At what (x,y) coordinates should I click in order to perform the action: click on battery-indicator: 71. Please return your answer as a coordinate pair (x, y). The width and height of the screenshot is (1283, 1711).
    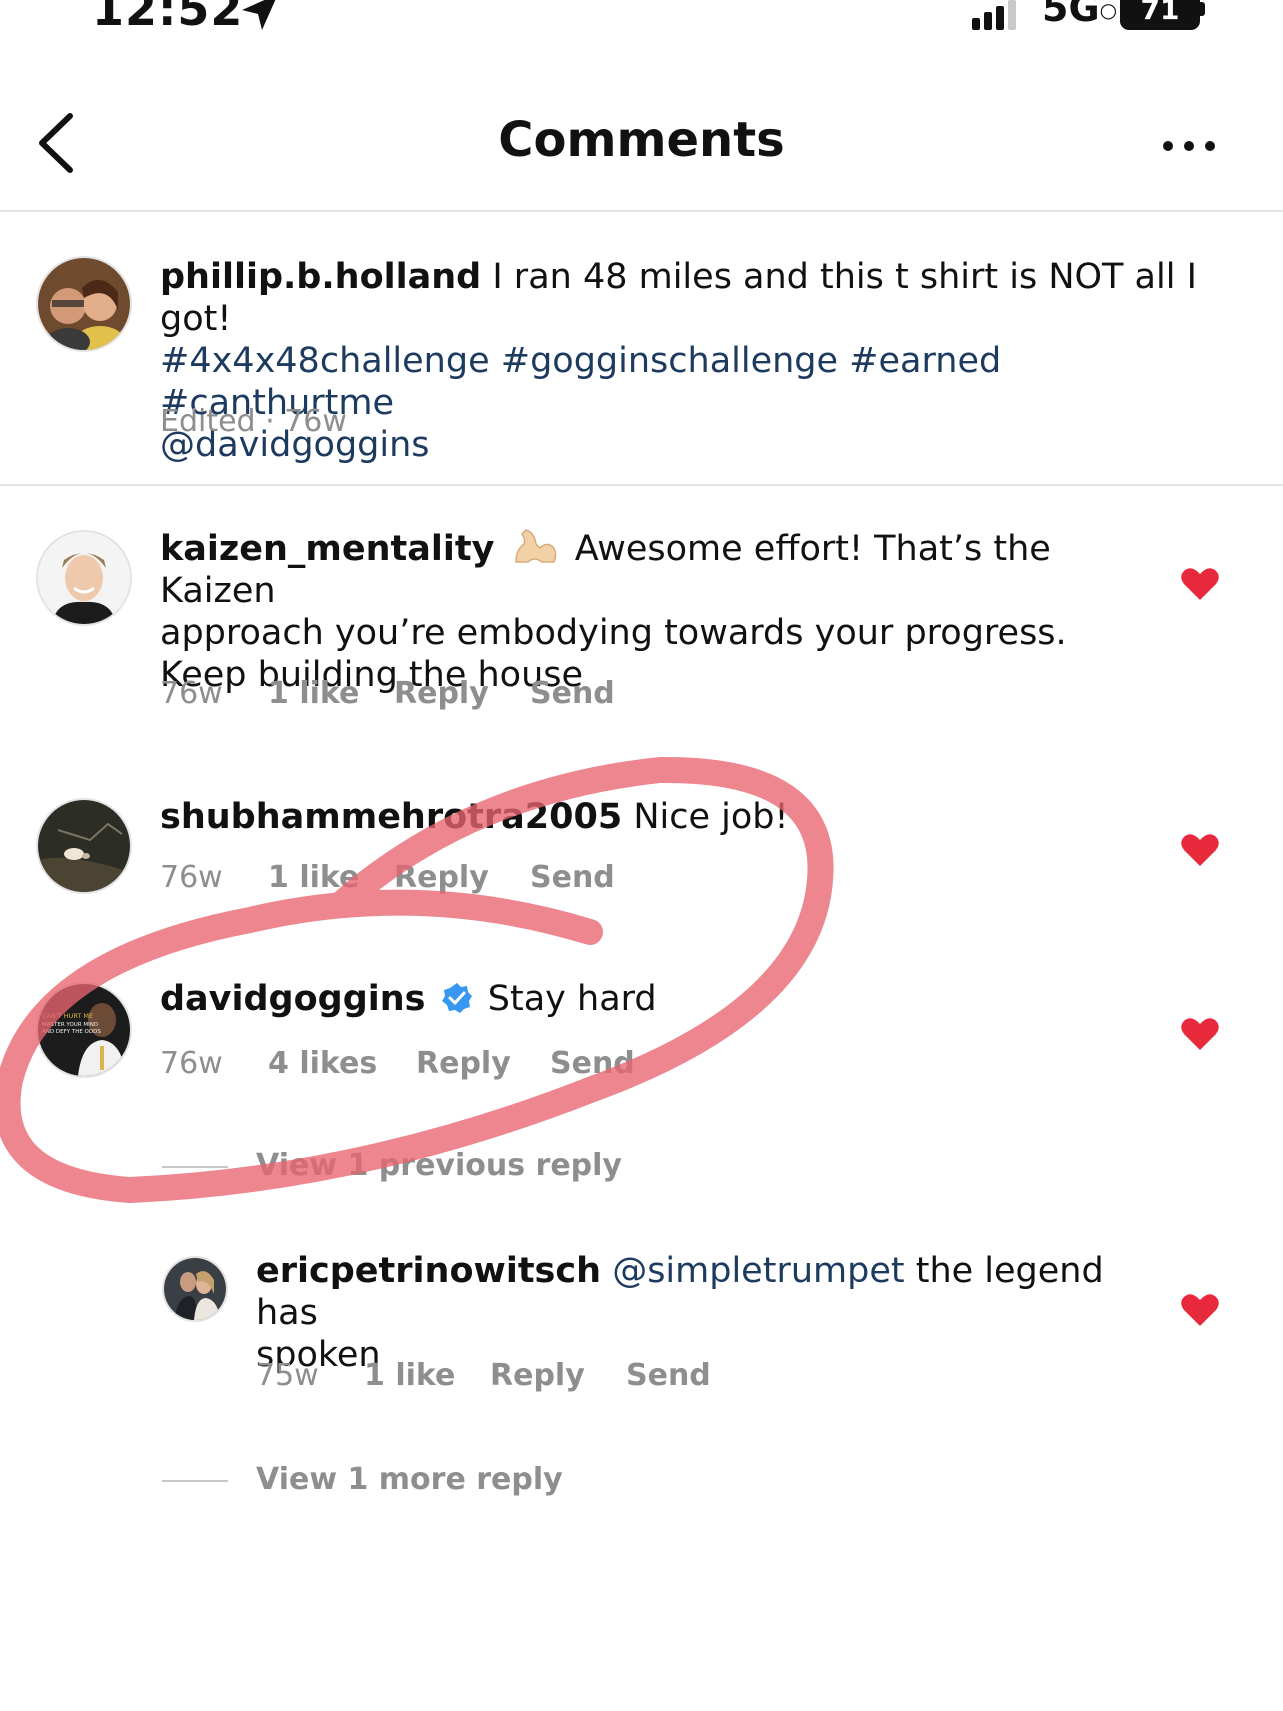
    Looking at the image, I should click on (1160, 15).